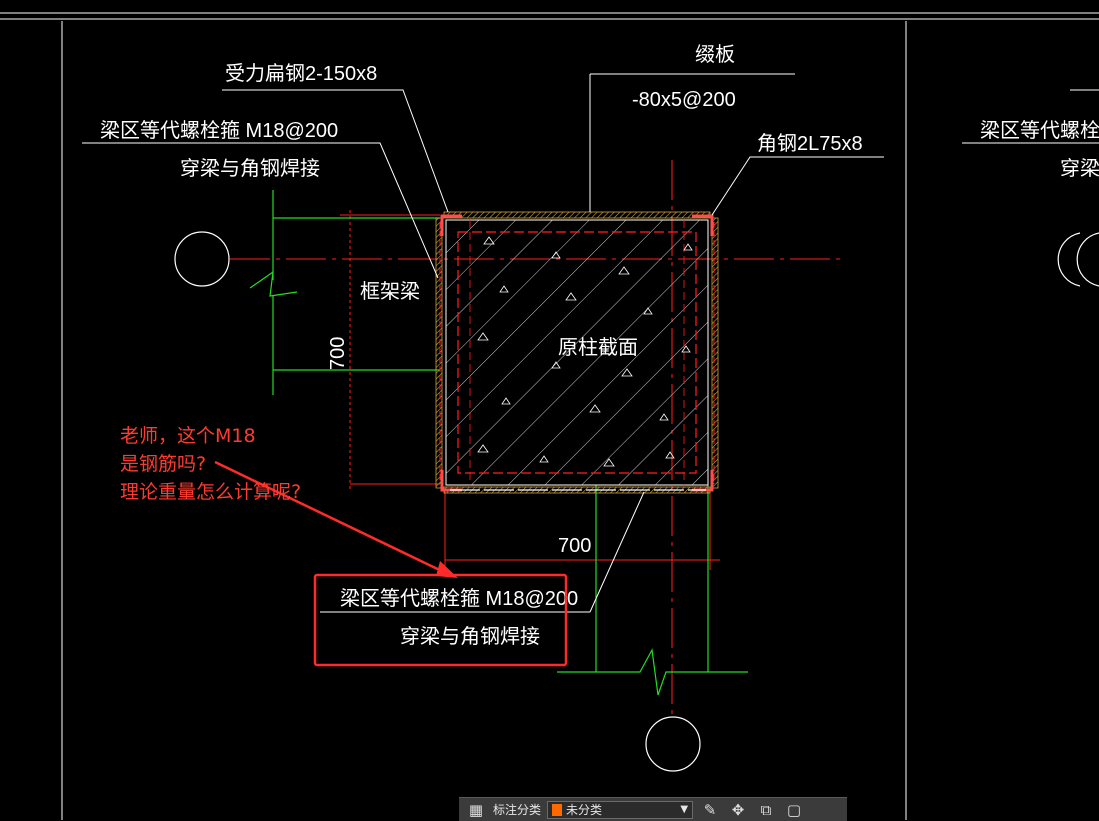 The height and width of the screenshot is (821, 1099). I want to click on dim-vertical-label: 700, so click(338, 353).